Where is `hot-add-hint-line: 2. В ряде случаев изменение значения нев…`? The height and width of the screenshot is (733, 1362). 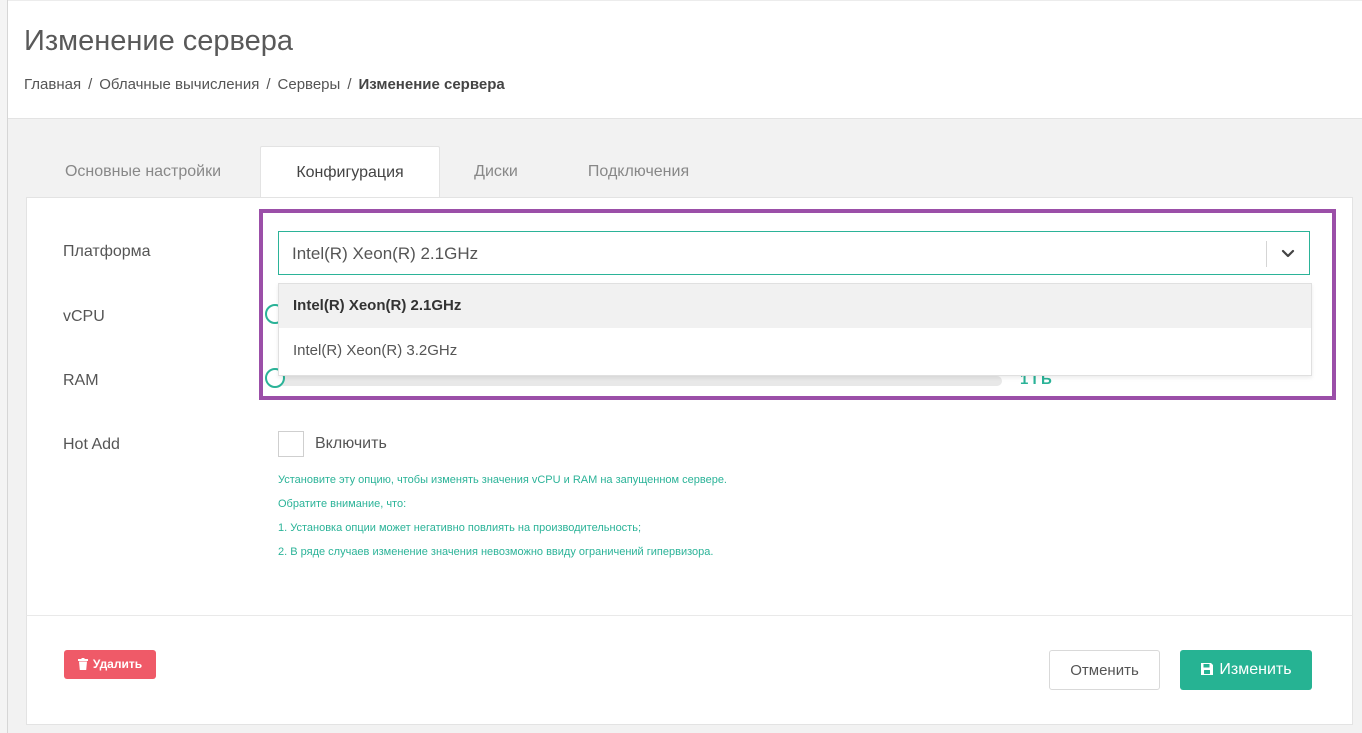
hot-add-hint-line: 2. В ряде случаев изменение значения нев… is located at coordinates (496, 552).